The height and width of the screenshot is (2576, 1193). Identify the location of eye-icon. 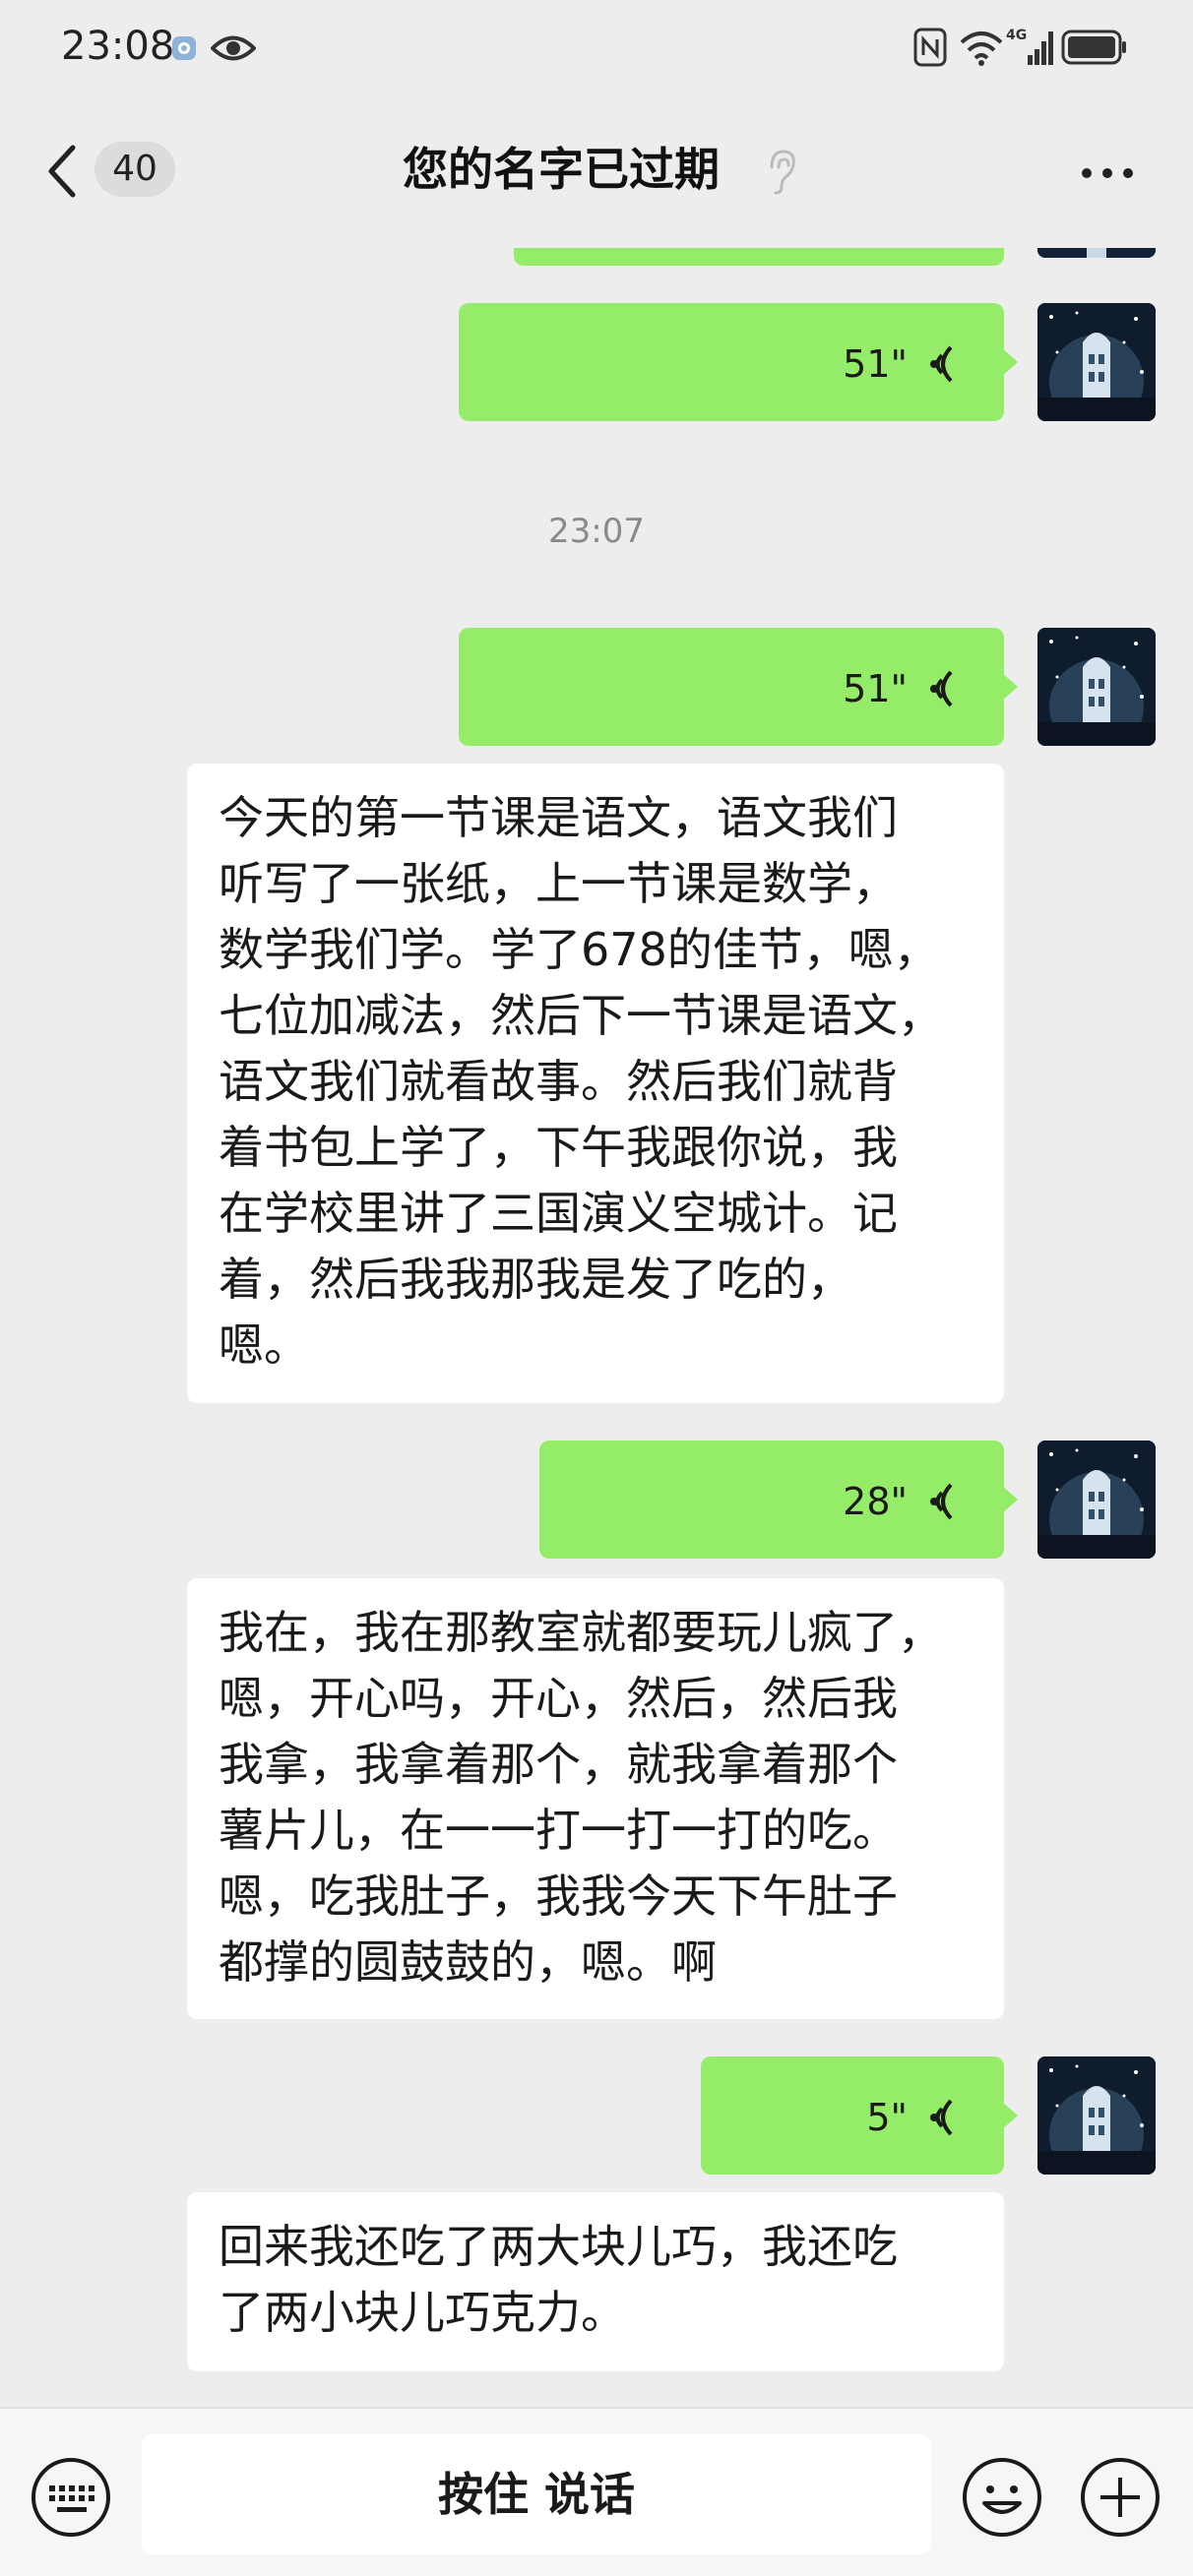
(233, 48).